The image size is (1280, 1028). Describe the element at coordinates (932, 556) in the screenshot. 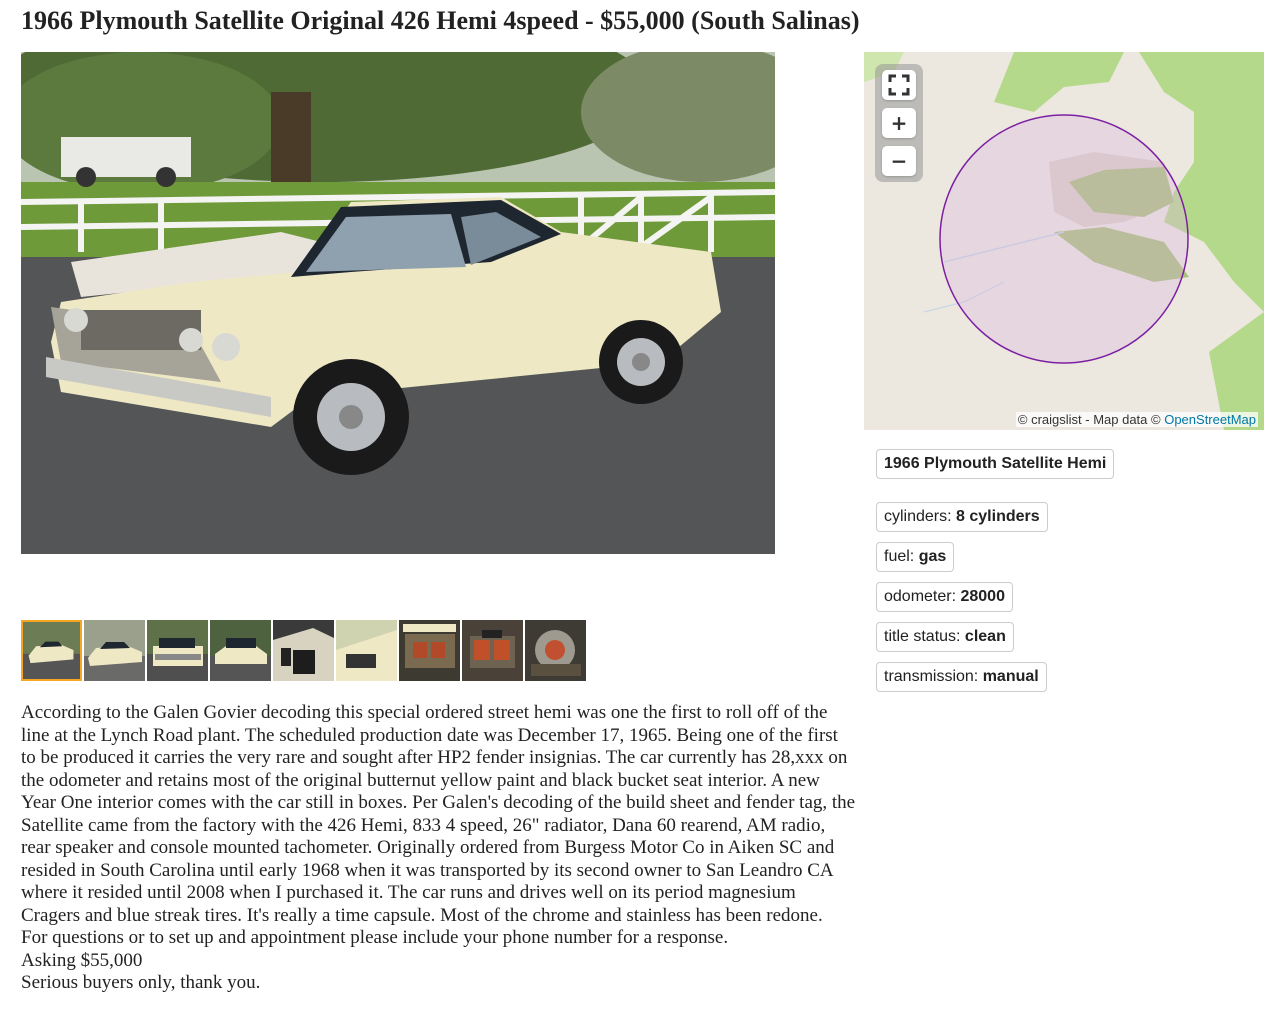

I see `attribute-value: gas` at that location.